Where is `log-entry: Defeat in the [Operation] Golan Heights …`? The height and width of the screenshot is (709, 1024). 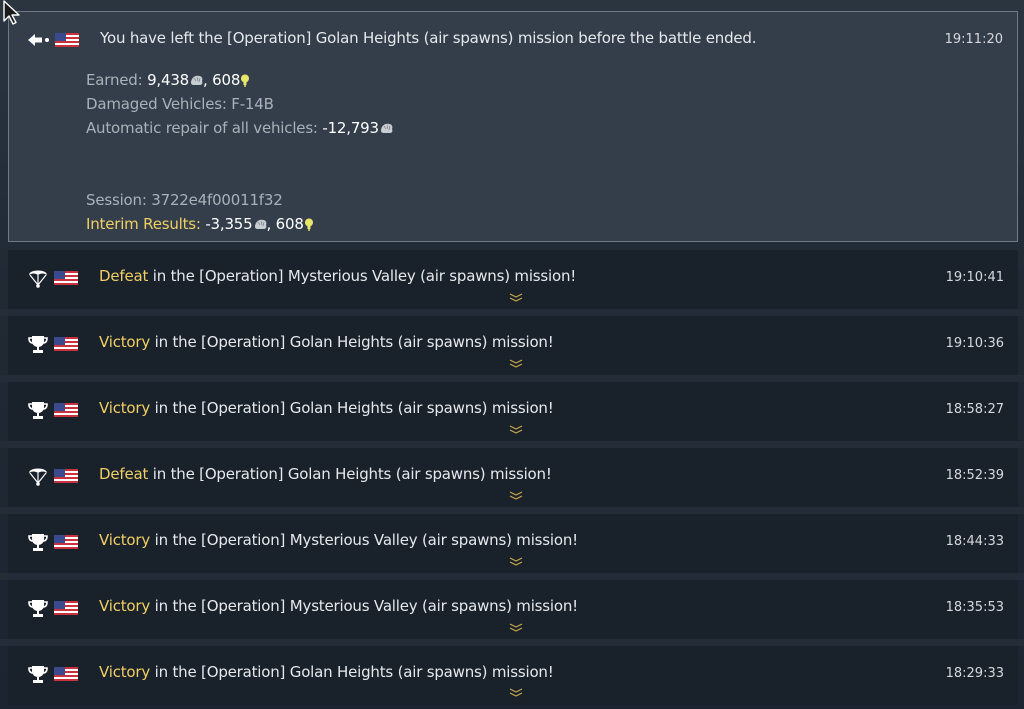
log-entry: Defeat in the [Operation] Golan Heights … is located at coordinates (513, 477).